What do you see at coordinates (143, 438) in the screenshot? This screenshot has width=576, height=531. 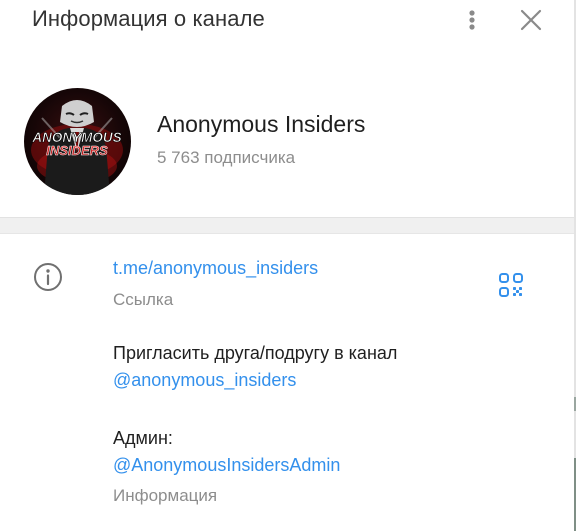 I see `admin-label: Админ:` at bounding box center [143, 438].